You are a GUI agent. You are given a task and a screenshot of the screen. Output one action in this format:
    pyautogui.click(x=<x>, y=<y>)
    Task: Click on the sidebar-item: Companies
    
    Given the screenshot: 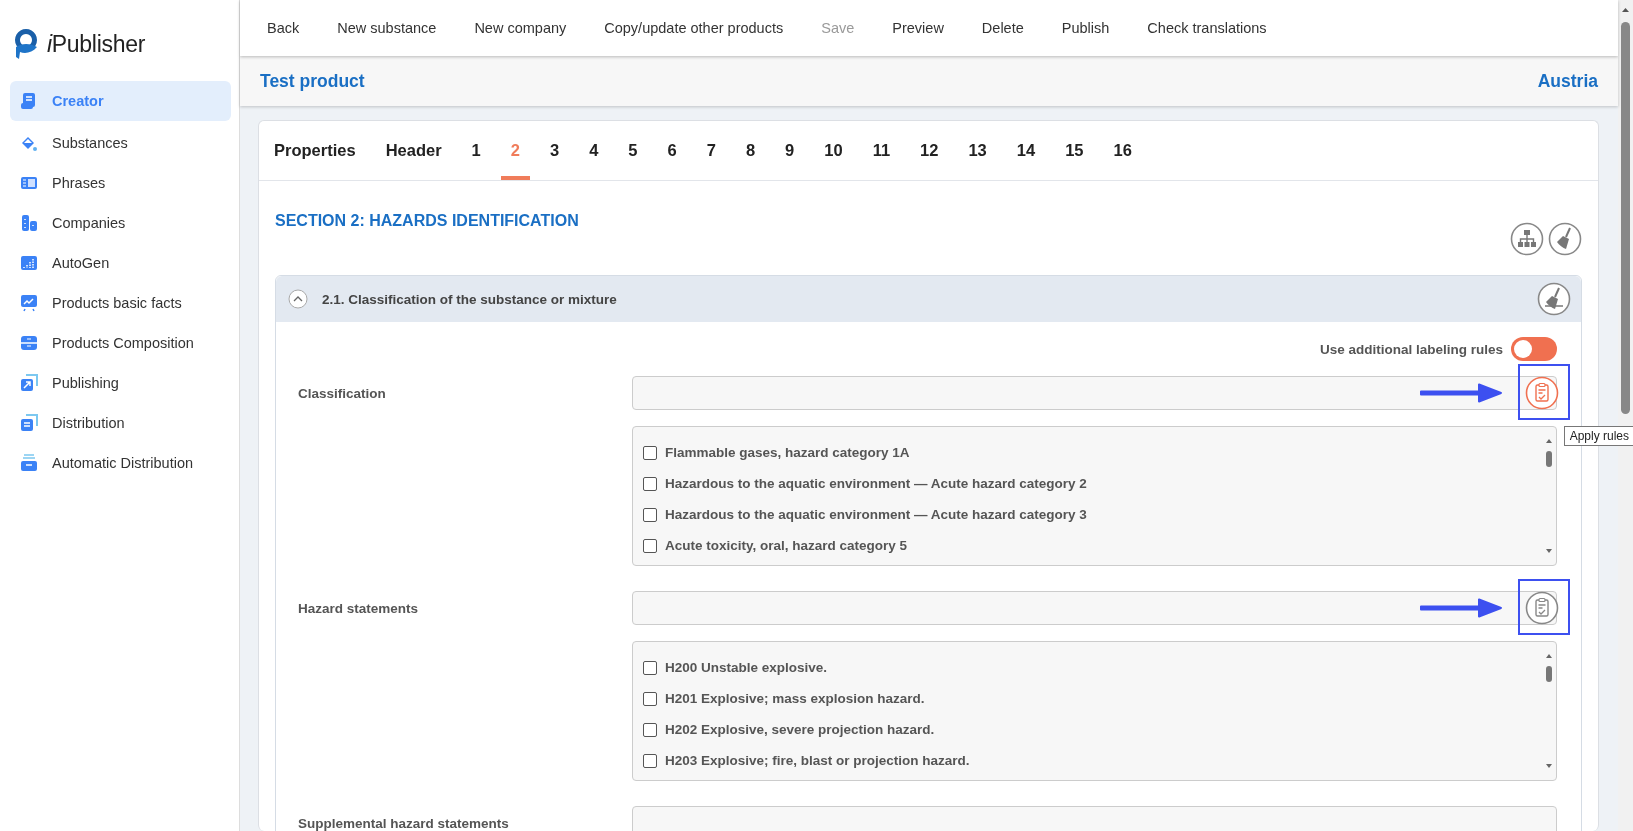 What is the action you would take?
    pyautogui.click(x=120, y=223)
    